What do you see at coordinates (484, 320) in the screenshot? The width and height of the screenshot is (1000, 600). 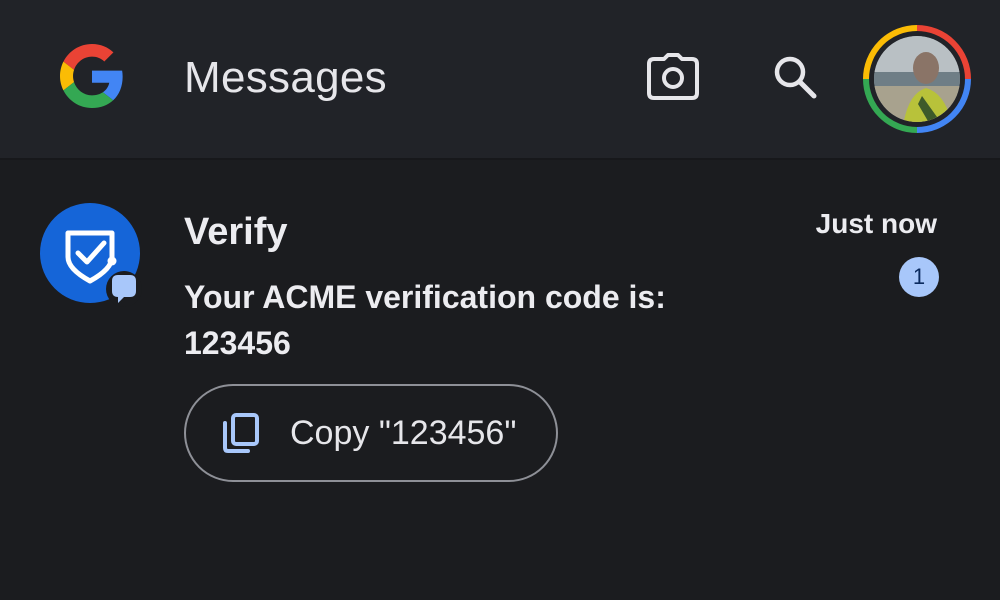 I see `message-snippet: Your ACME verification code is: 123456` at bounding box center [484, 320].